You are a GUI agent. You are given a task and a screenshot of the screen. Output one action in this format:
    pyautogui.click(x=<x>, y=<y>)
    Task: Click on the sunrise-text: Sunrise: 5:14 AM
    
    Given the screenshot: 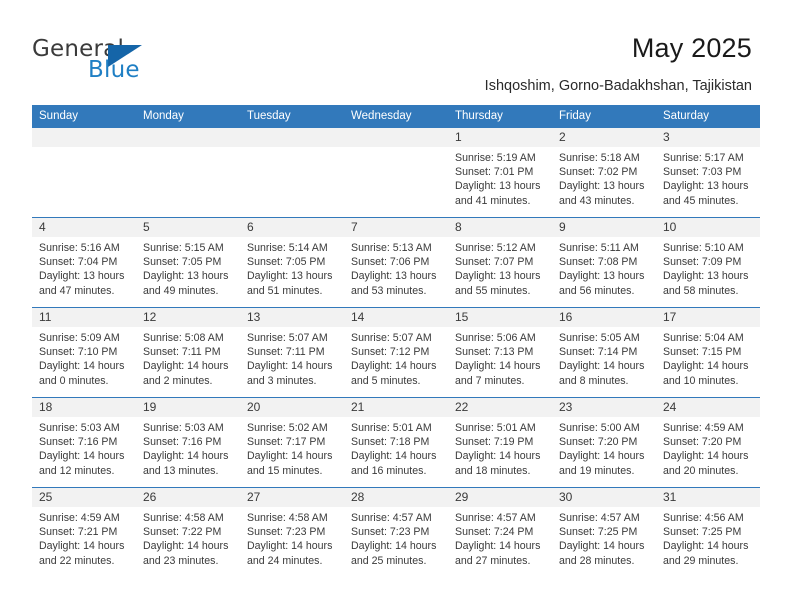 What is the action you would take?
    pyautogui.click(x=287, y=248)
    